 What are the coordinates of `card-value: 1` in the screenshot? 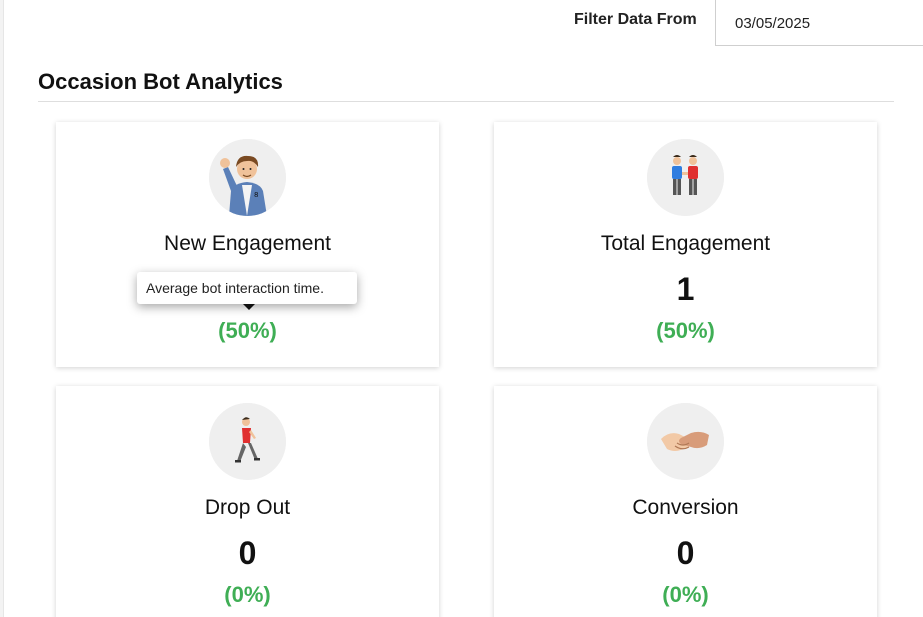 It's located at (685, 289).